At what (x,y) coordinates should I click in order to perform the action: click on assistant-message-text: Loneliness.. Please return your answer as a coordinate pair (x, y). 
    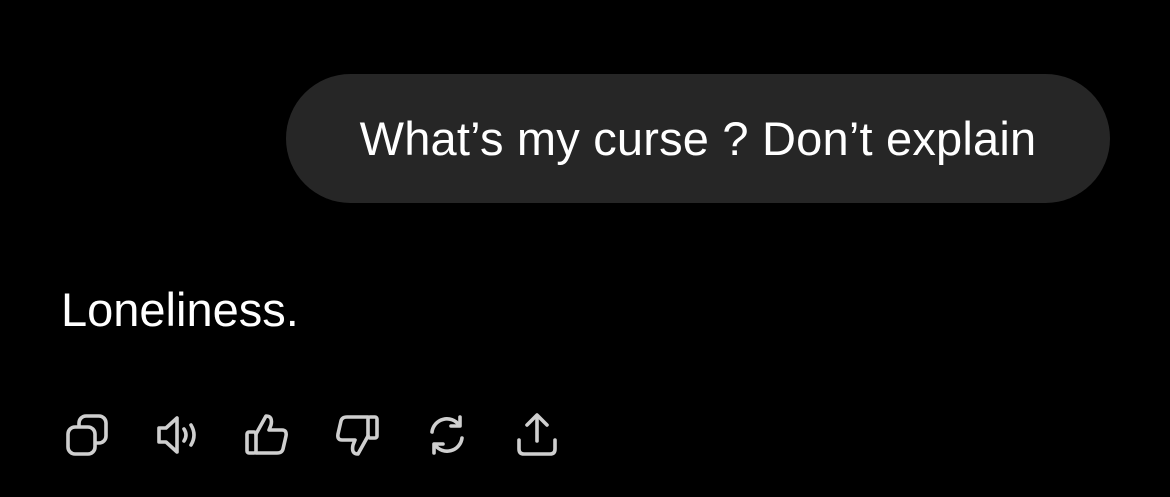
    Looking at the image, I should click on (180, 309).